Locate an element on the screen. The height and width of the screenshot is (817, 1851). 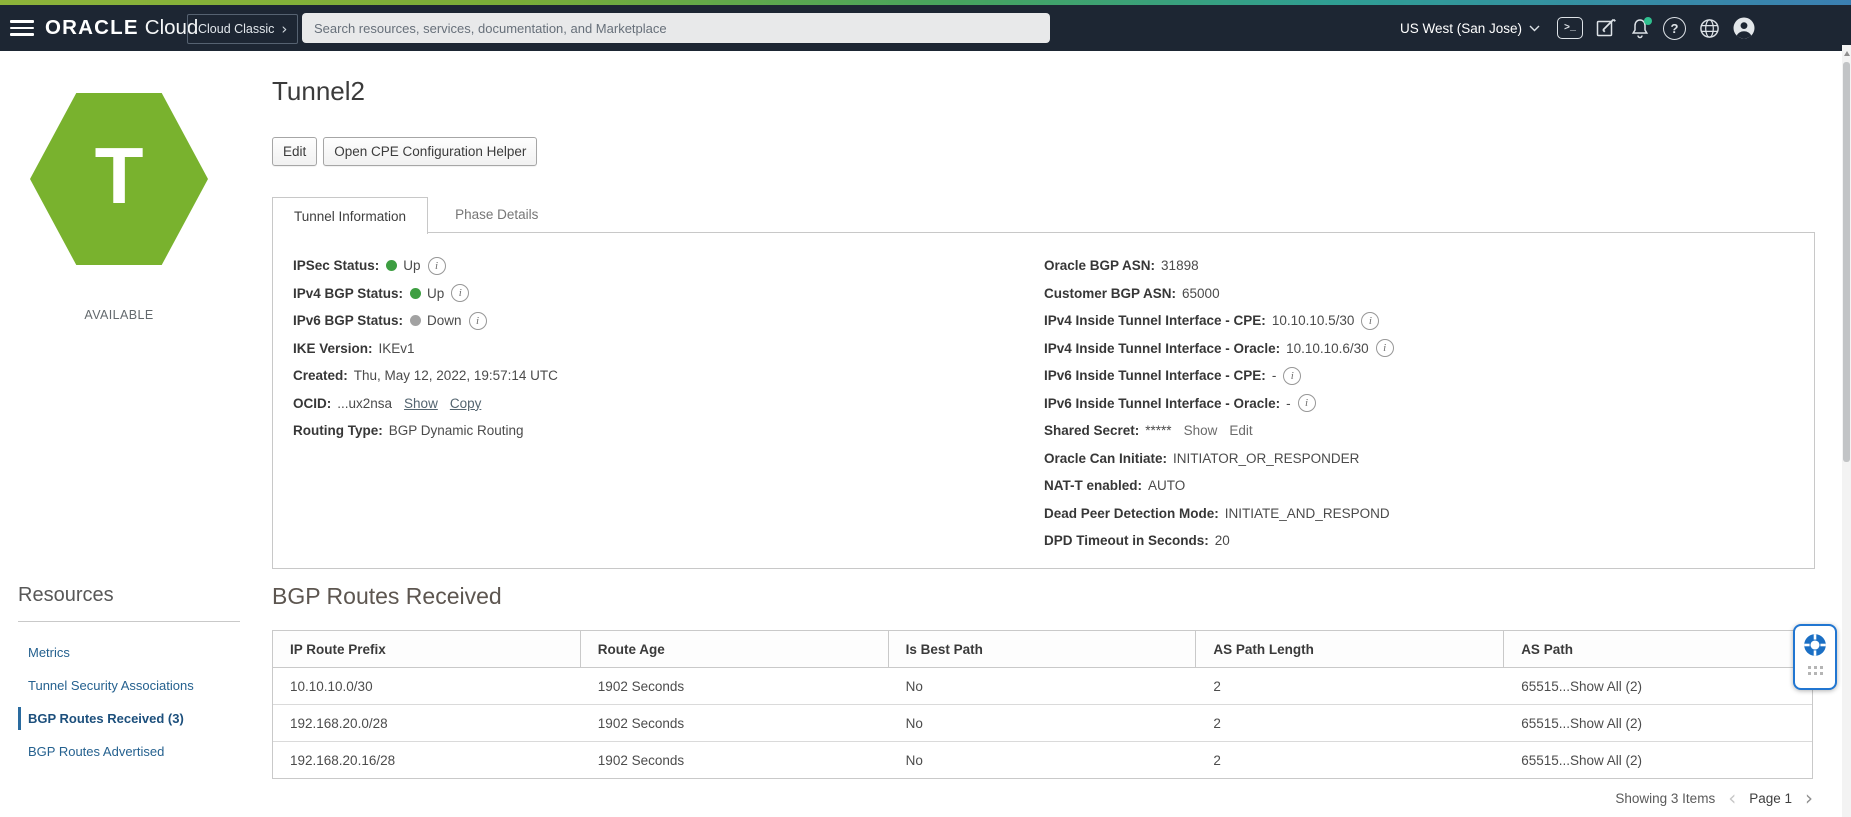
field-value: Up is located at coordinates (412, 266).